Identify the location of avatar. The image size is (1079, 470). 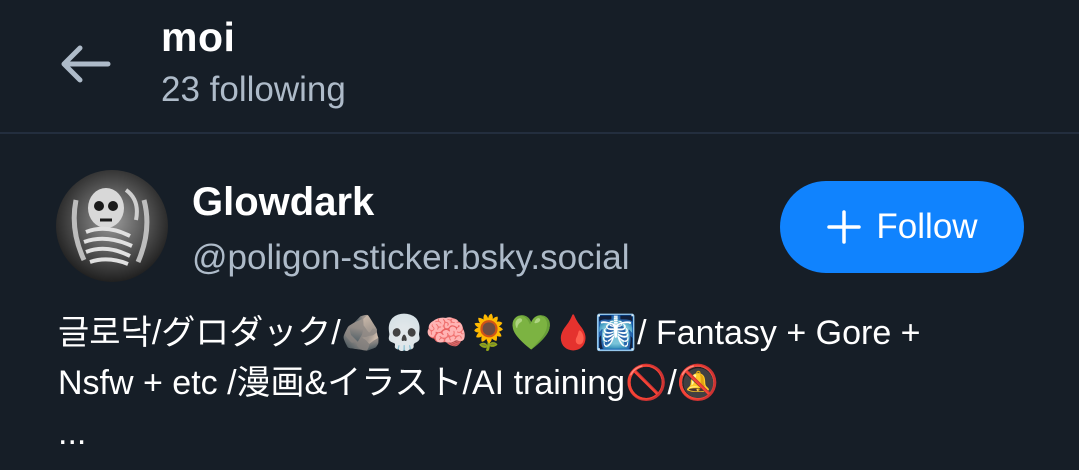
(112, 226).